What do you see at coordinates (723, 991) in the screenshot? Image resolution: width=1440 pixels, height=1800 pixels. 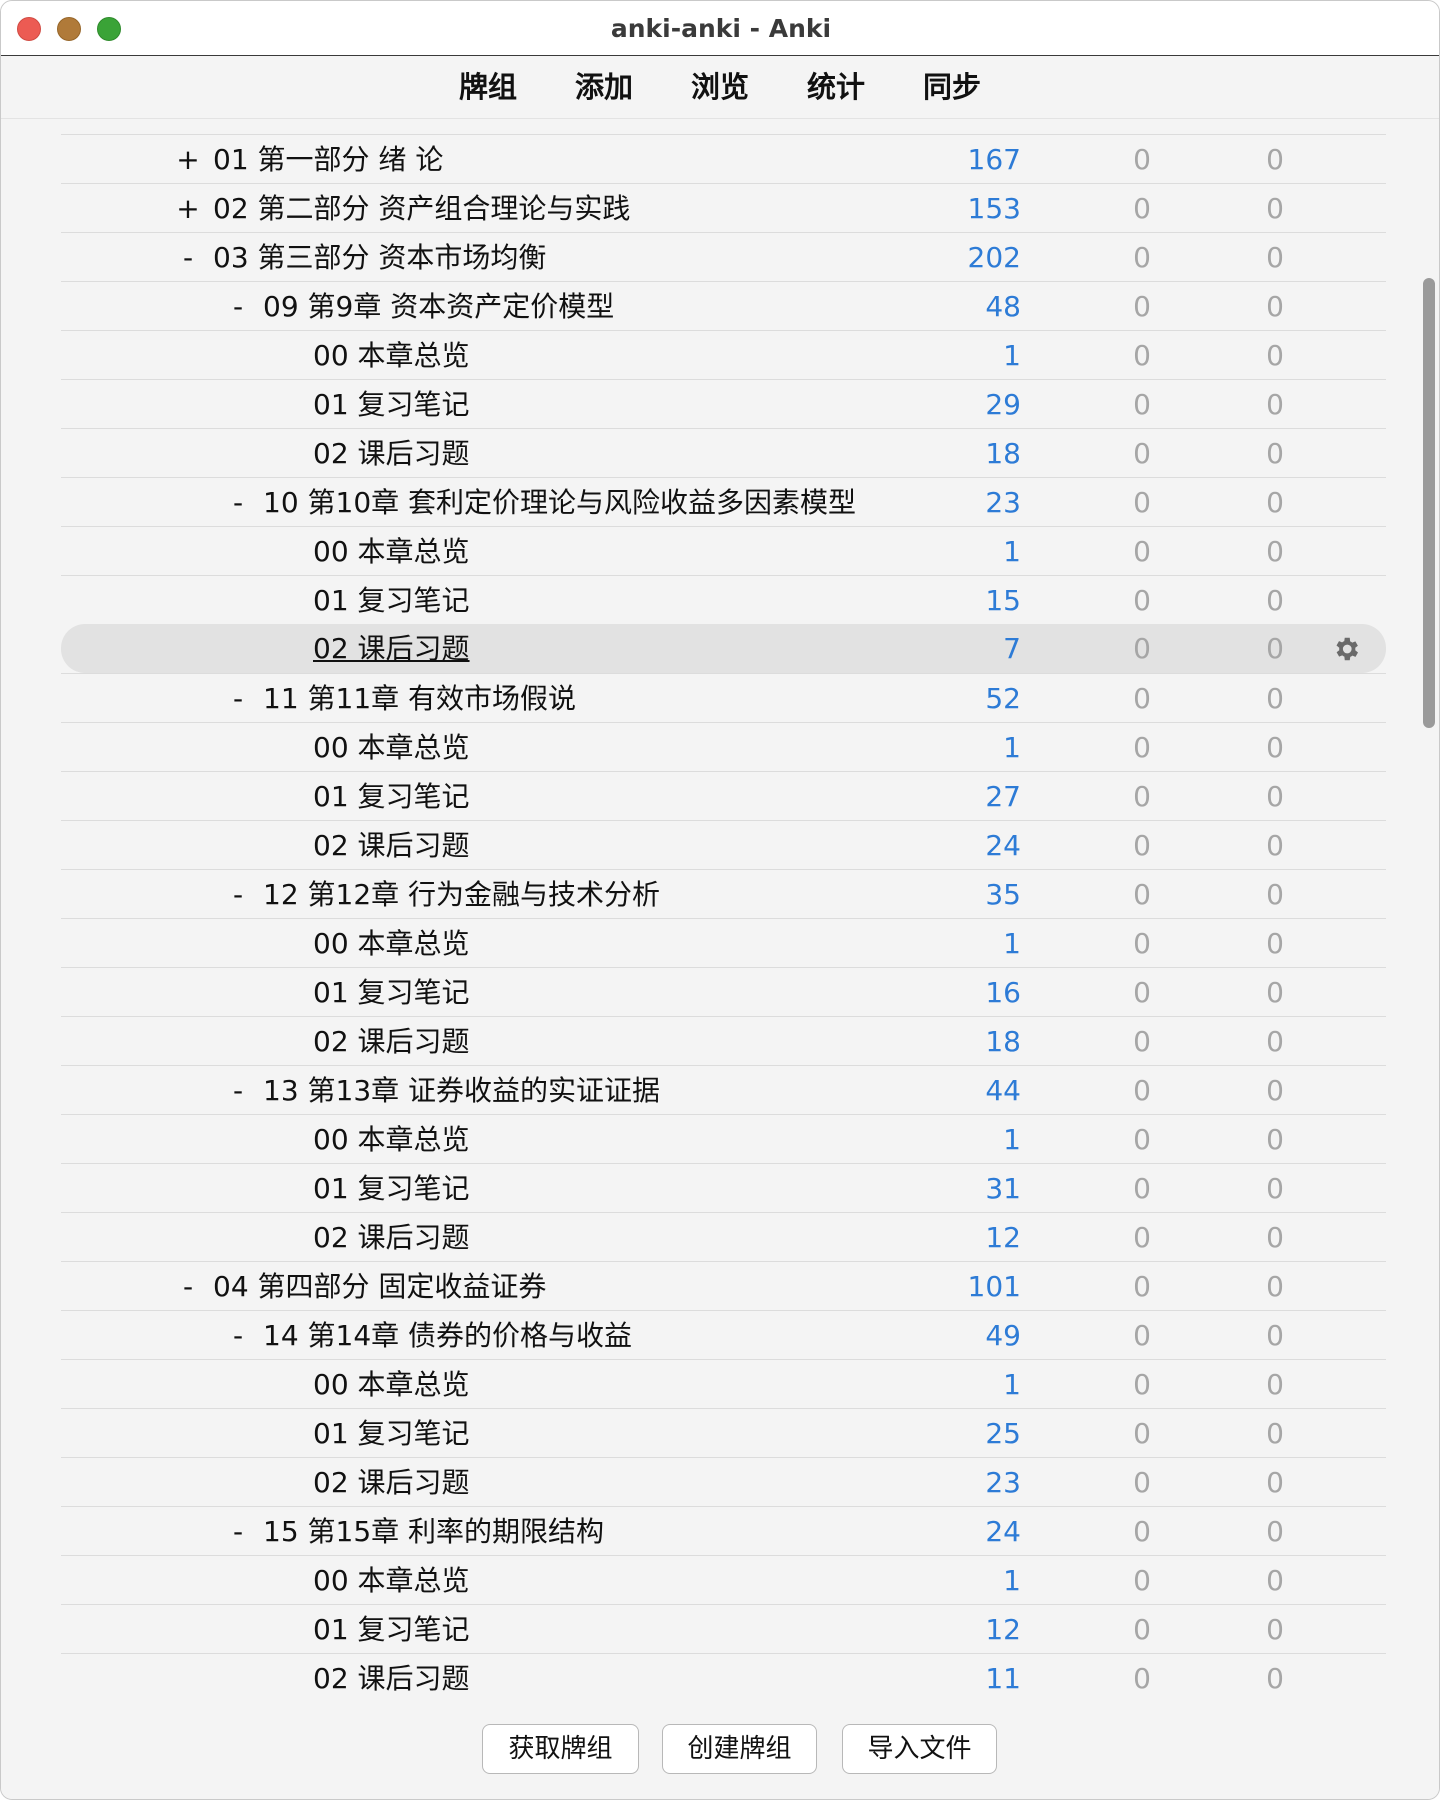 I see `deck-row: 01 复习笔记 16 0 0` at bounding box center [723, 991].